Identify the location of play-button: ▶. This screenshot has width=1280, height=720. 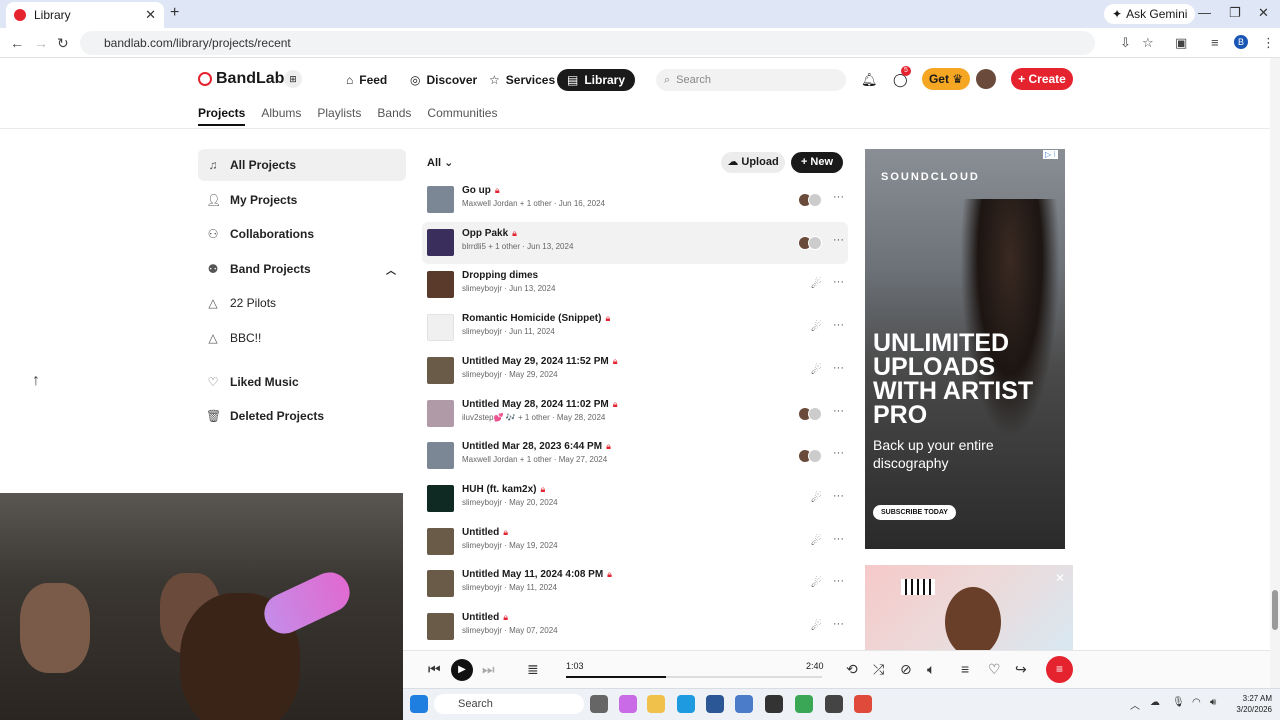
(462, 670).